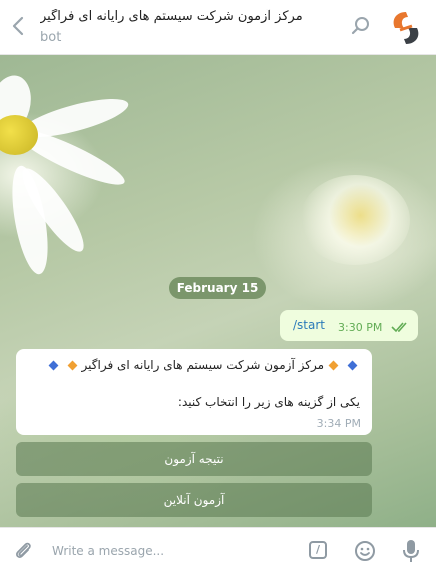 This screenshot has height=573, width=436. I want to click on wallpaper-blur-flower, so click(355, 220).